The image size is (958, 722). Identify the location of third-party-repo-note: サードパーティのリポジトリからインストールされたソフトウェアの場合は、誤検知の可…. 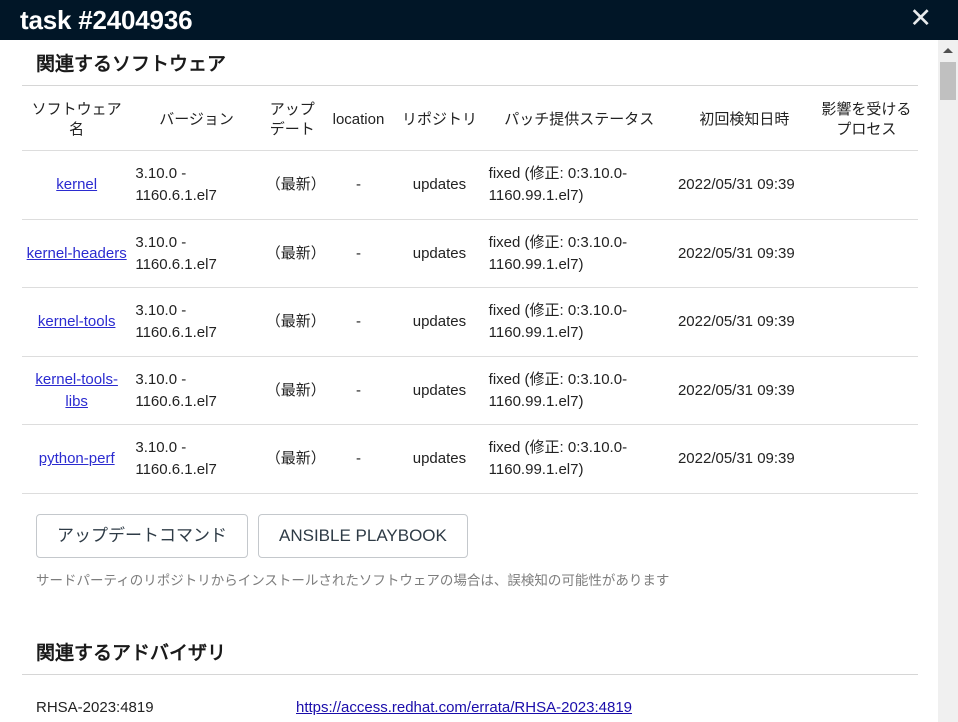
(353, 581).